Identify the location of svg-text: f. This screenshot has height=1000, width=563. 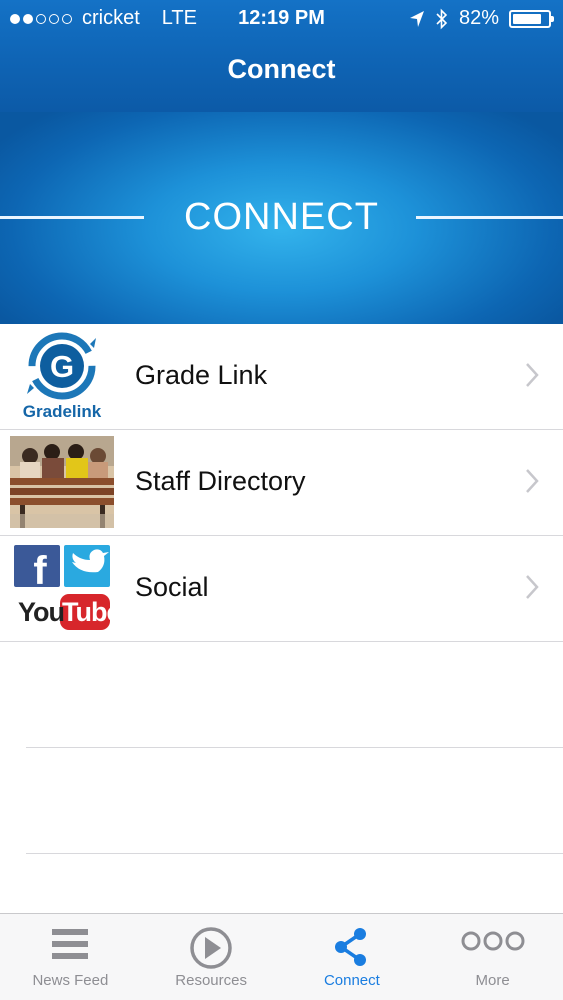
(40, 571).